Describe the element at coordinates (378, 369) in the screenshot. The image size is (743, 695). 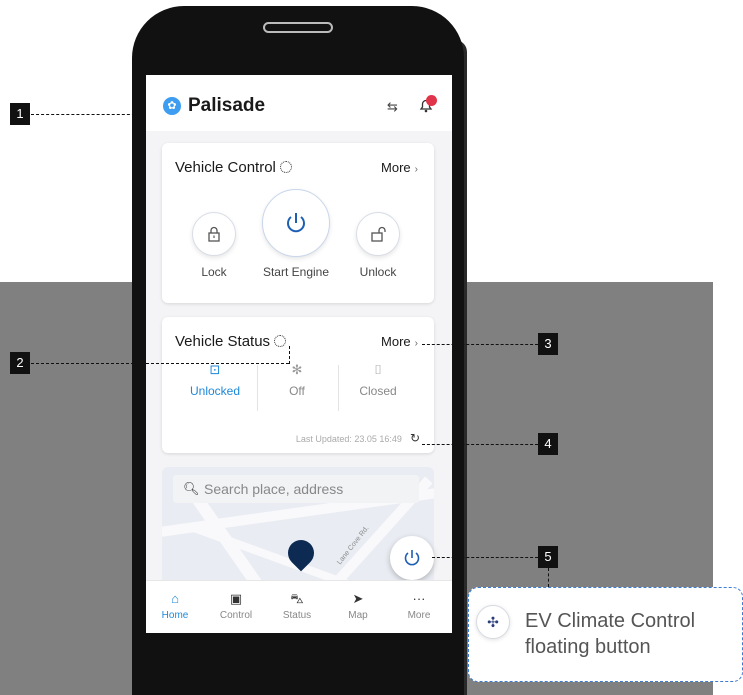
I see `window-icon: ⌷` at that location.